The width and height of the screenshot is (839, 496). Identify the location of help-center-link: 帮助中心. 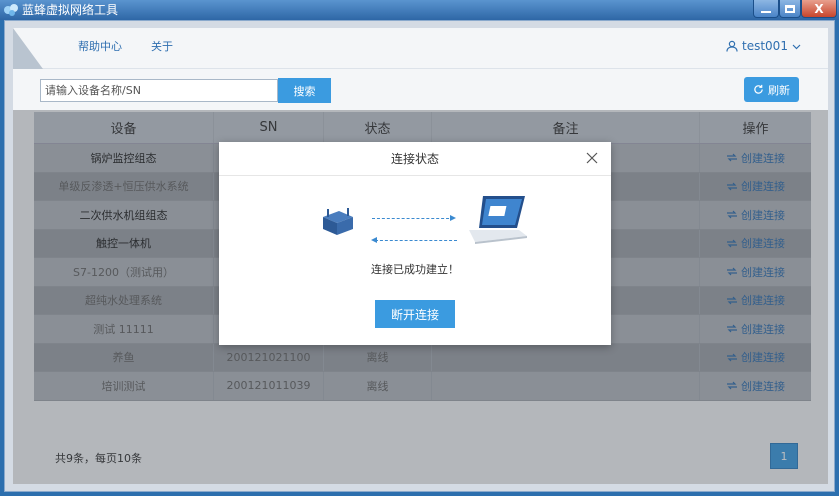
(100, 47).